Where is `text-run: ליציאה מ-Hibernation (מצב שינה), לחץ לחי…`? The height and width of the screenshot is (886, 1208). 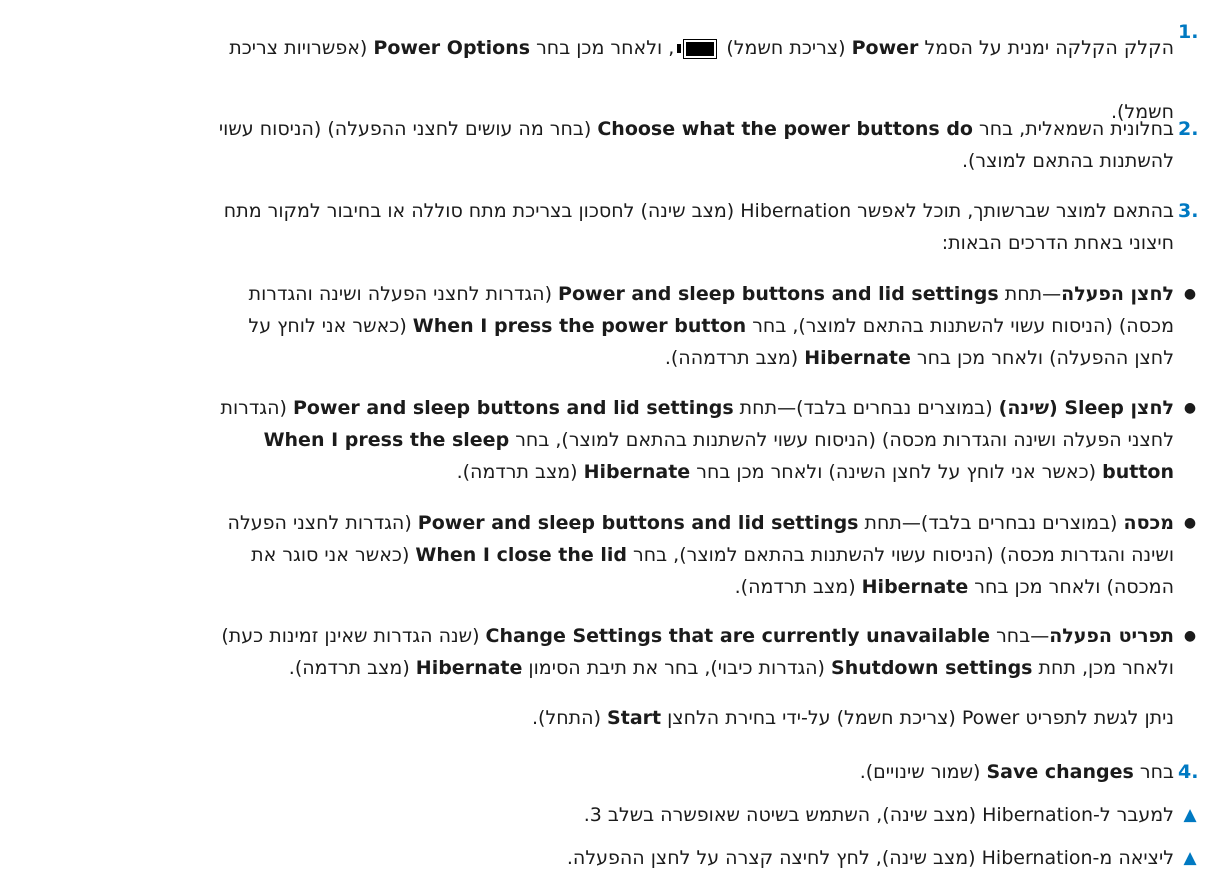 text-run: ליציאה מ-Hibernation (מצב שינה), לחץ לחי… is located at coordinates (870, 858).